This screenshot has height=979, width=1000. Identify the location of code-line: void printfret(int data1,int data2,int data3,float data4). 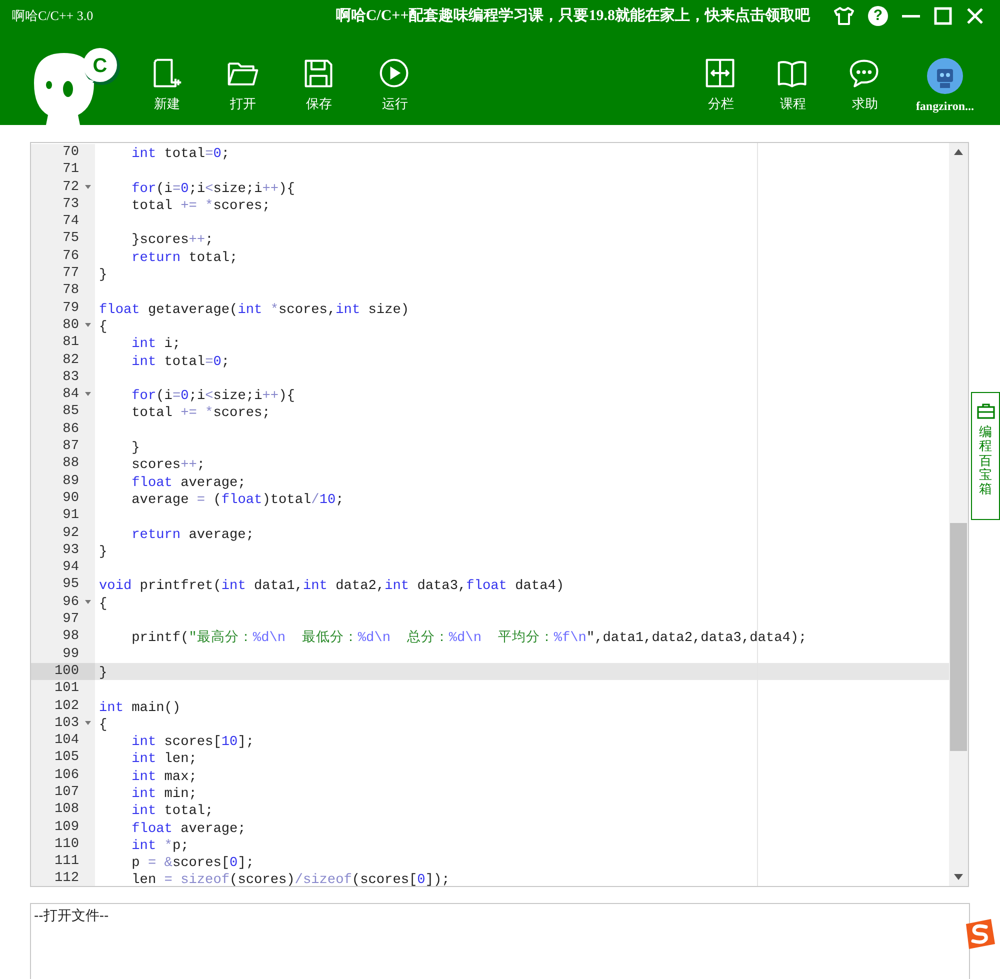
(331, 586).